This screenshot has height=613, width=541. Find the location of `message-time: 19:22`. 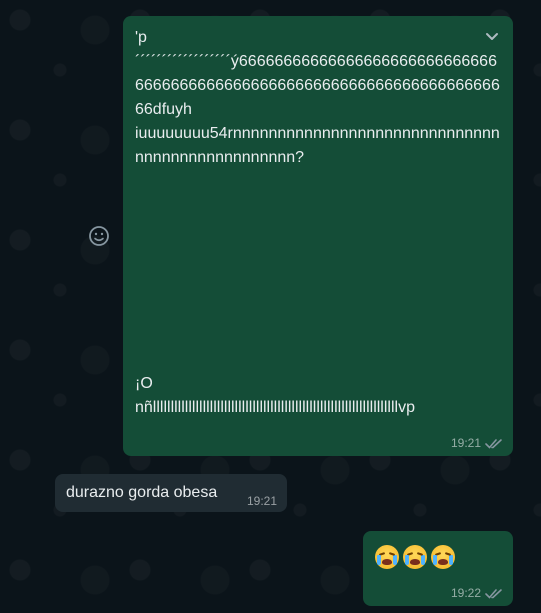

message-time: 19:22 is located at coordinates (465, 593).